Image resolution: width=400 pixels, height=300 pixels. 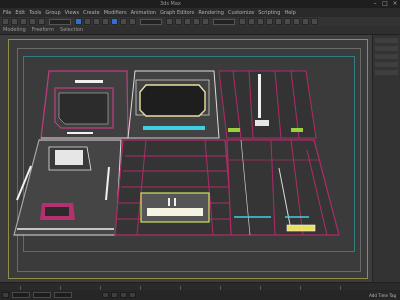 What do you see at coordinates (151, 21) in the screenshot?
I see `reference-coordinate-dropdown` at bounding box center [151, 21].